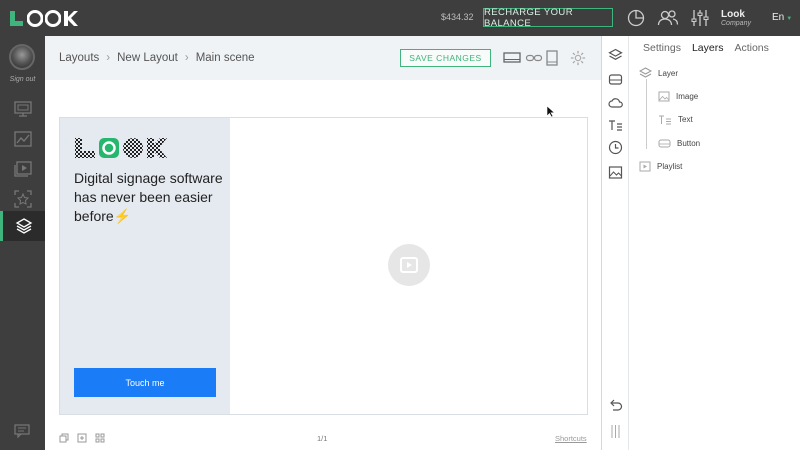 The image size is (800, 450). I want to click on layer-item-text: Text, so click(675, 119).